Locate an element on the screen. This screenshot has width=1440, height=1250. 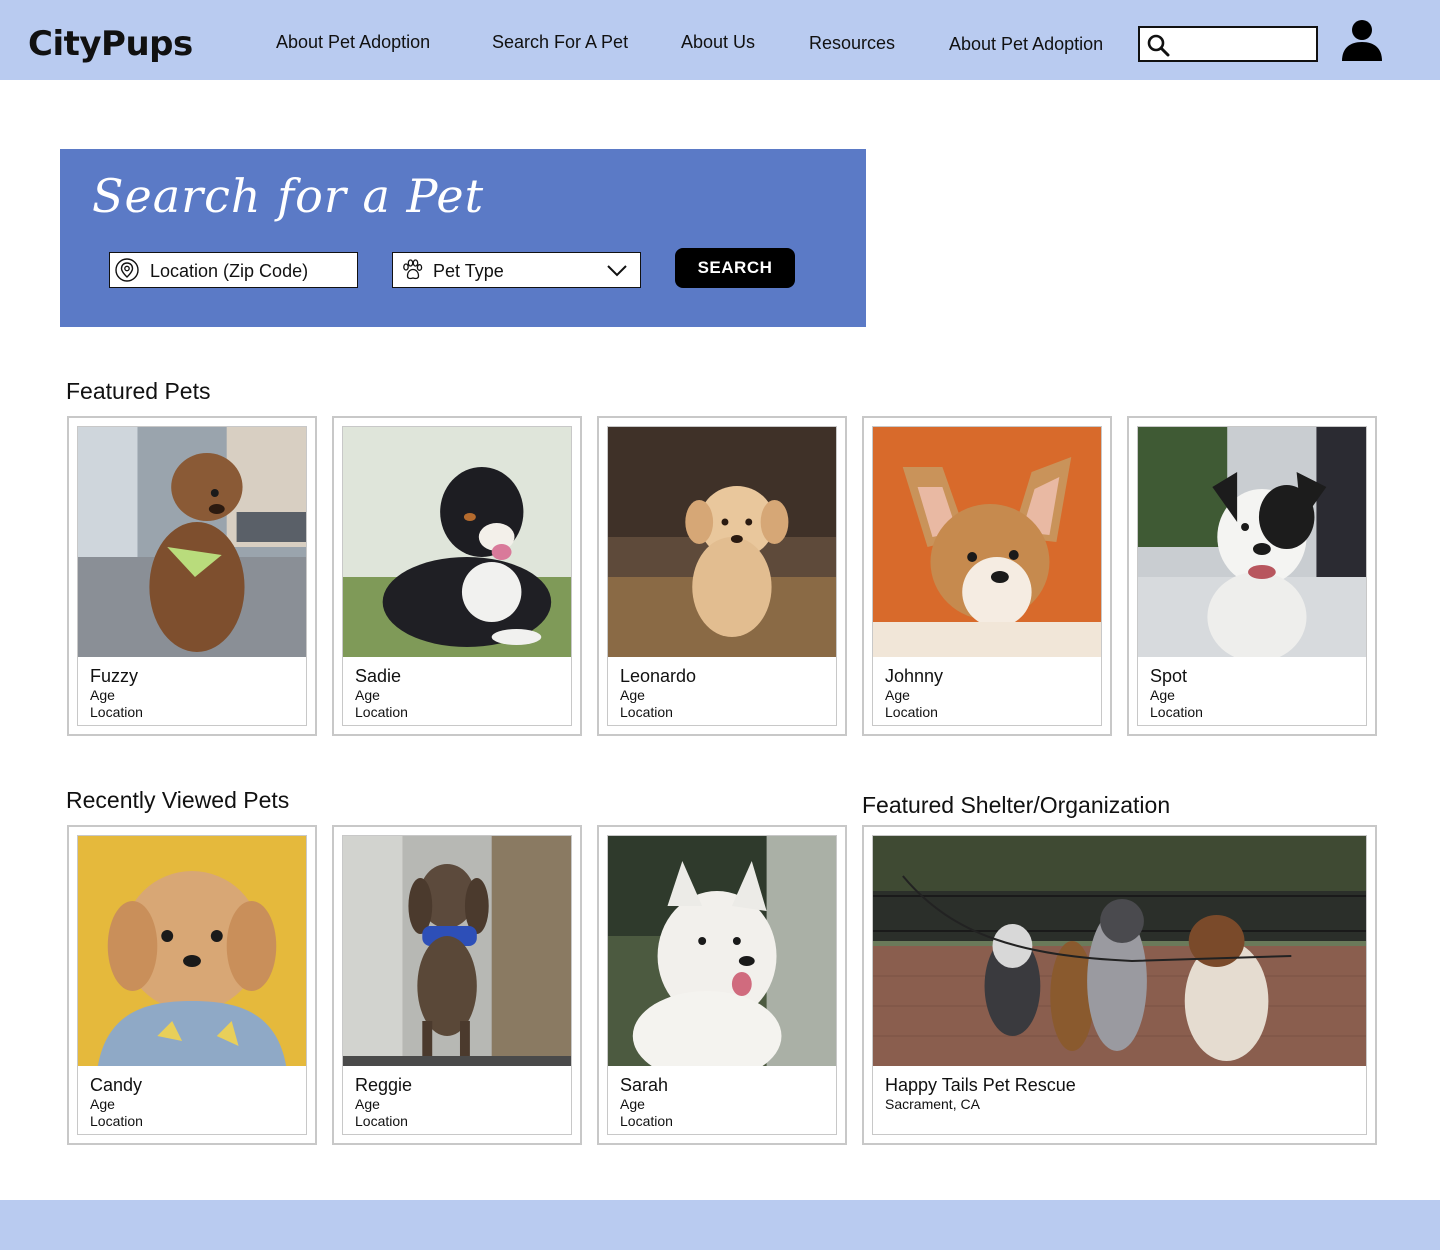
pet-card-frame: Candy Age Location is located at coordinates (192, 985).